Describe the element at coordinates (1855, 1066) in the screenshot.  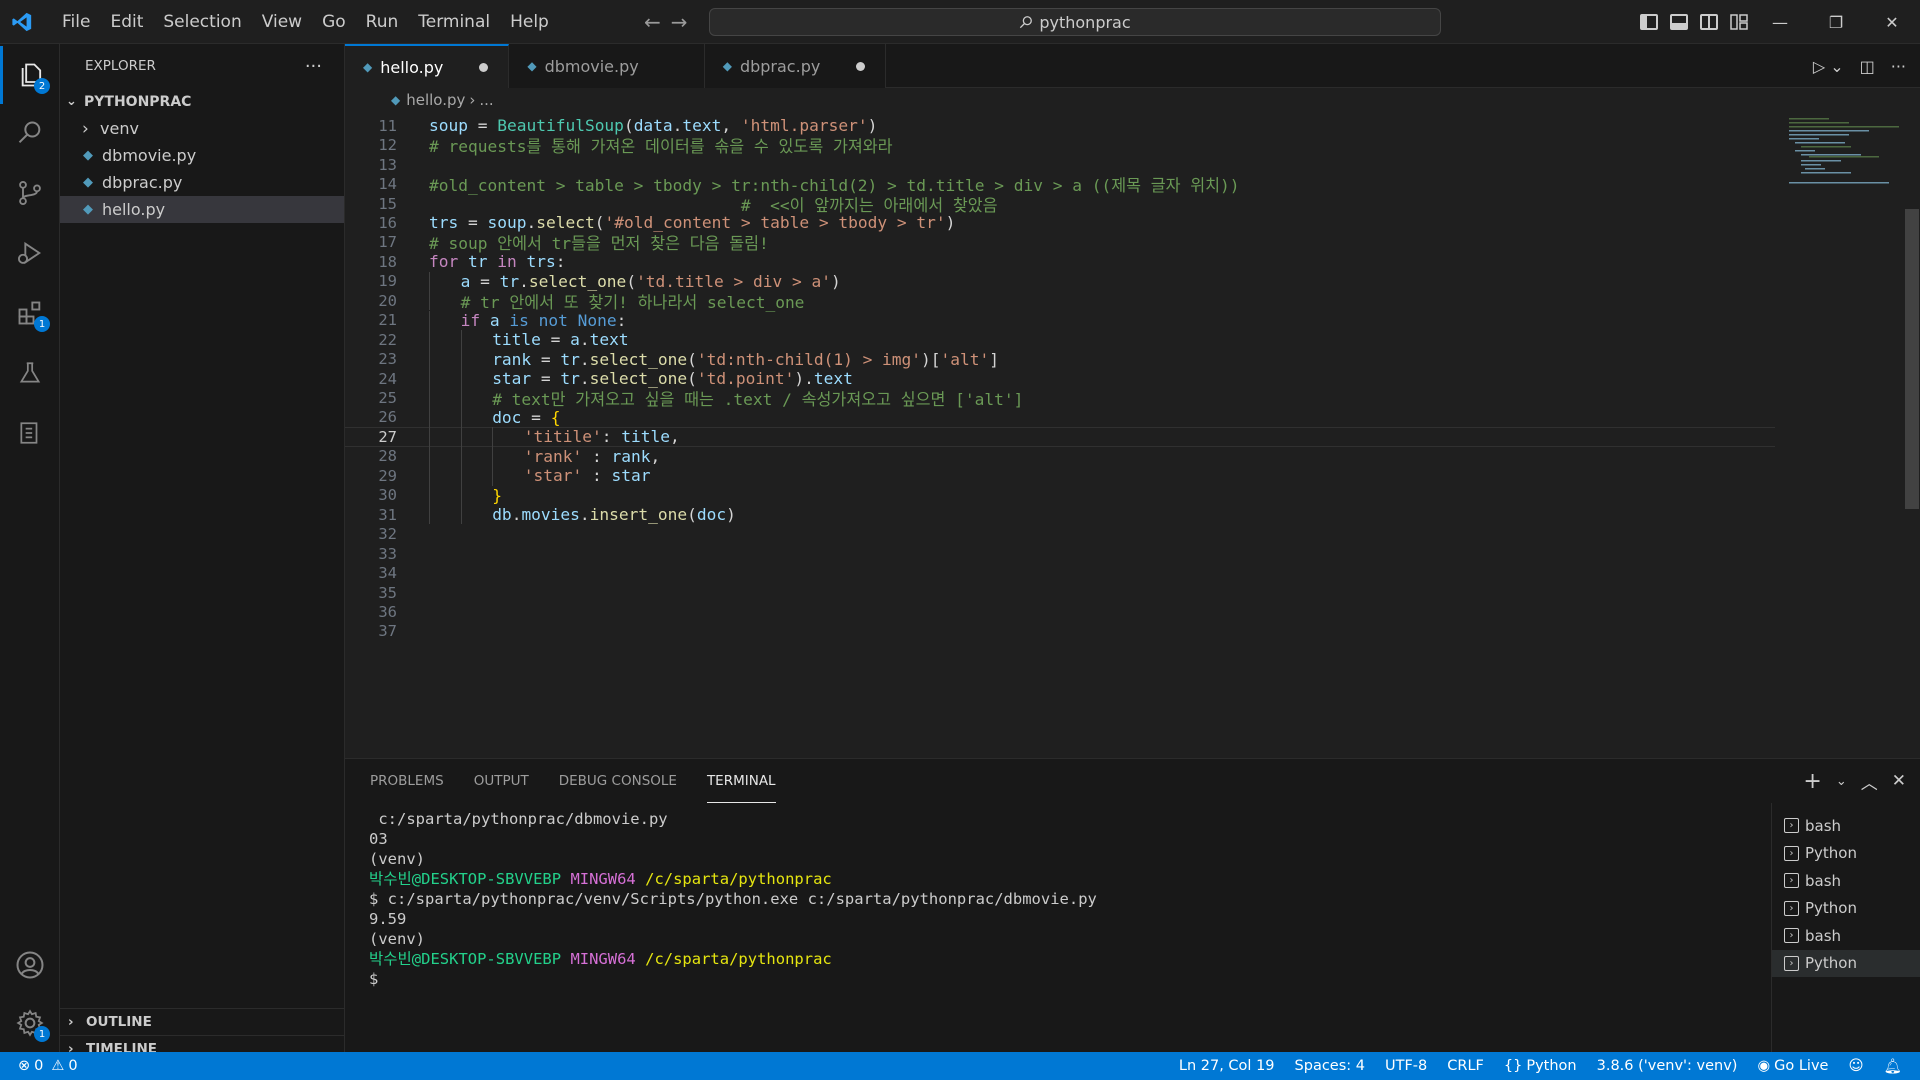
I see `feedback-icon: ☺` at that location.